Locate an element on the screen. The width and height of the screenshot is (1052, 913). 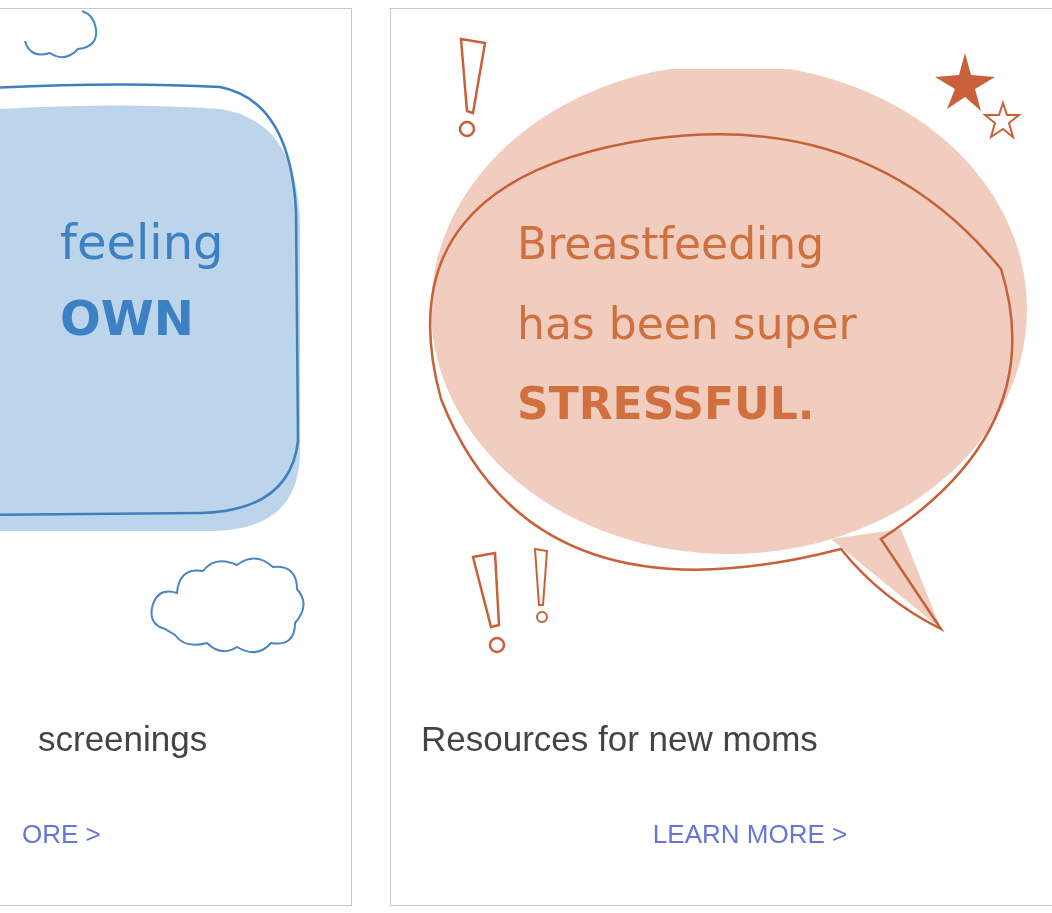
bubble-text: Breastfeeding has been super STRESSFUL. is located at coordinates (687, 324).